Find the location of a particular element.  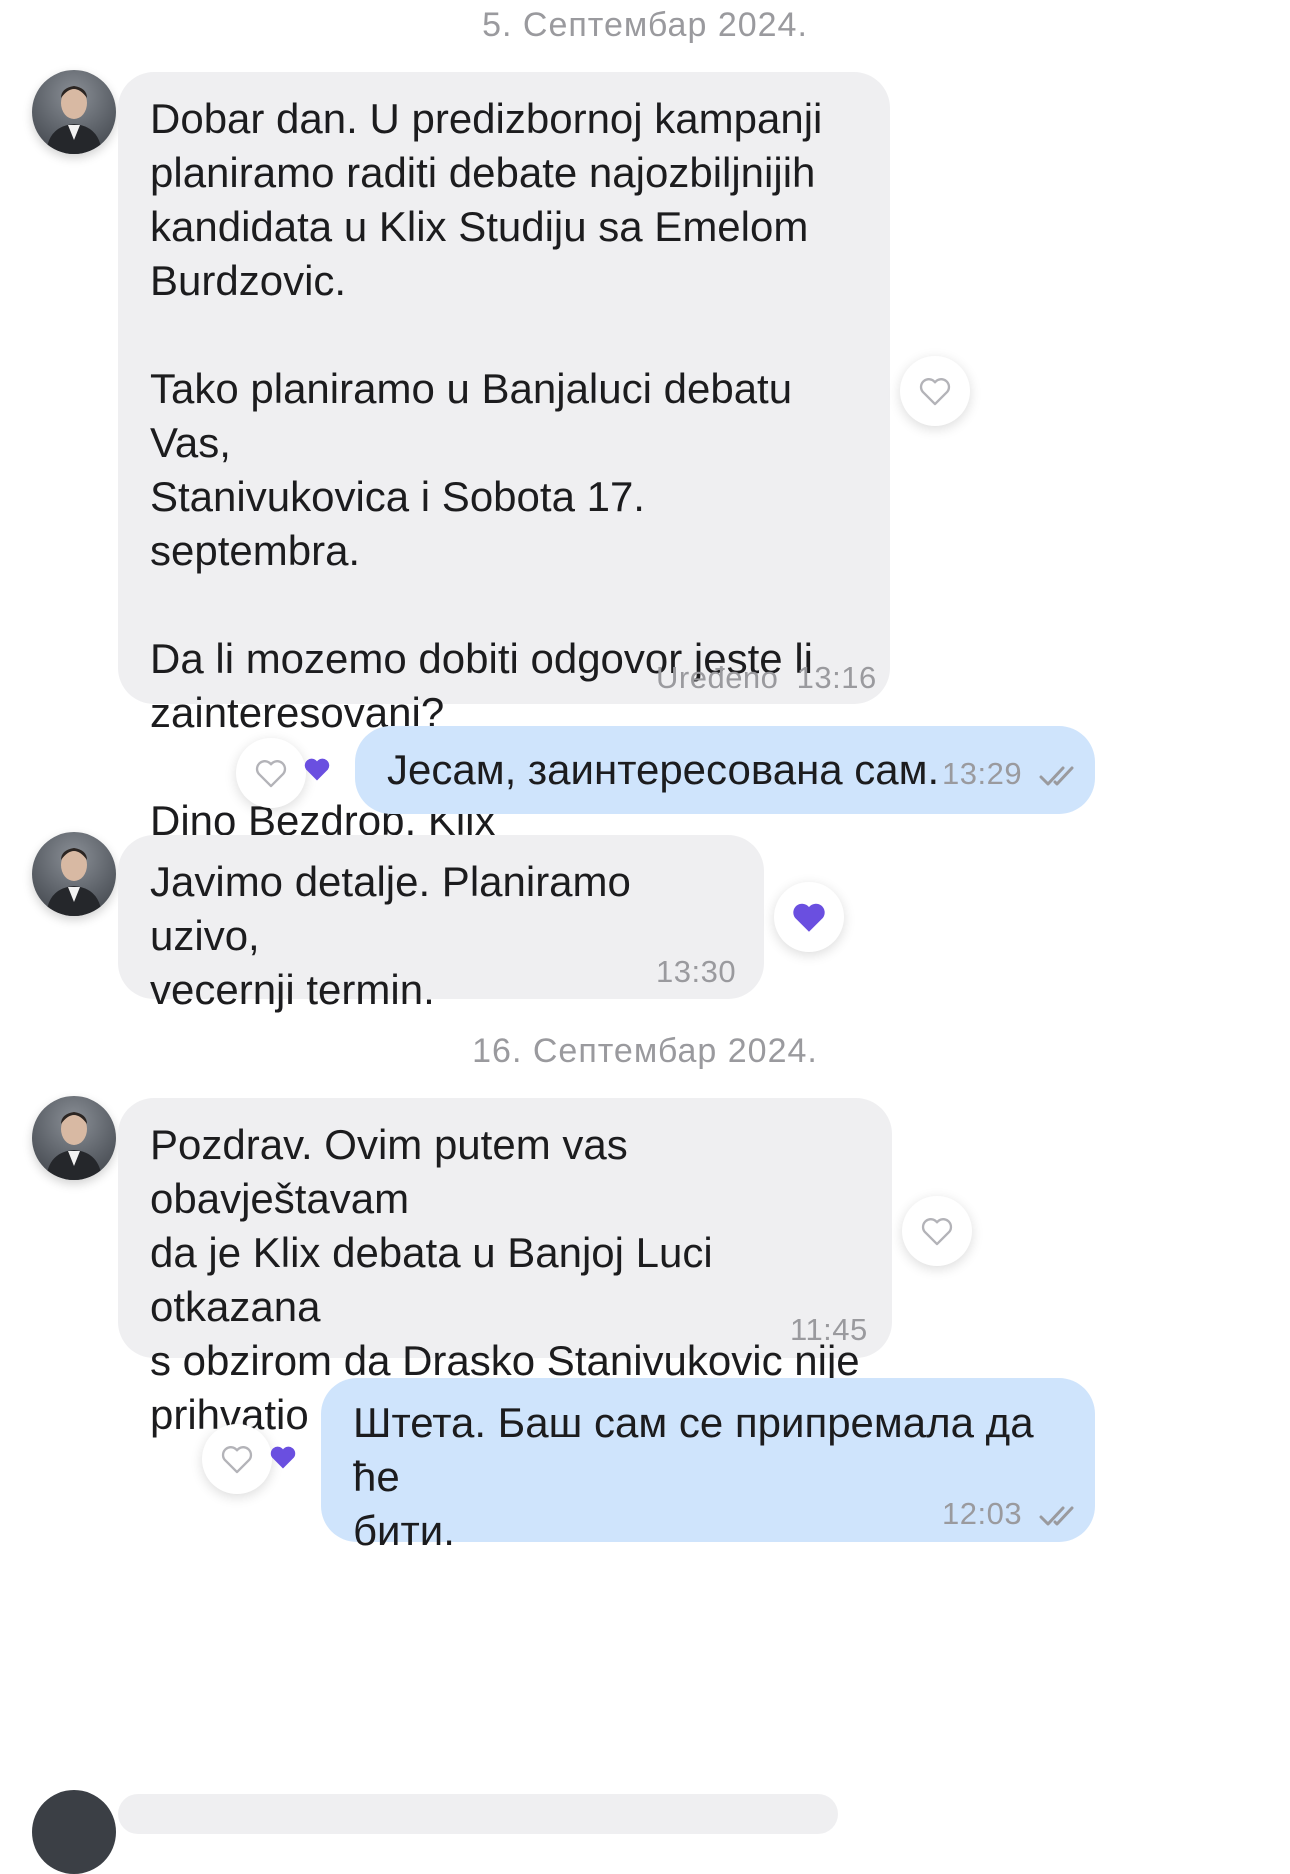

message-time: 13:29 is located at coordinates (982, 773).